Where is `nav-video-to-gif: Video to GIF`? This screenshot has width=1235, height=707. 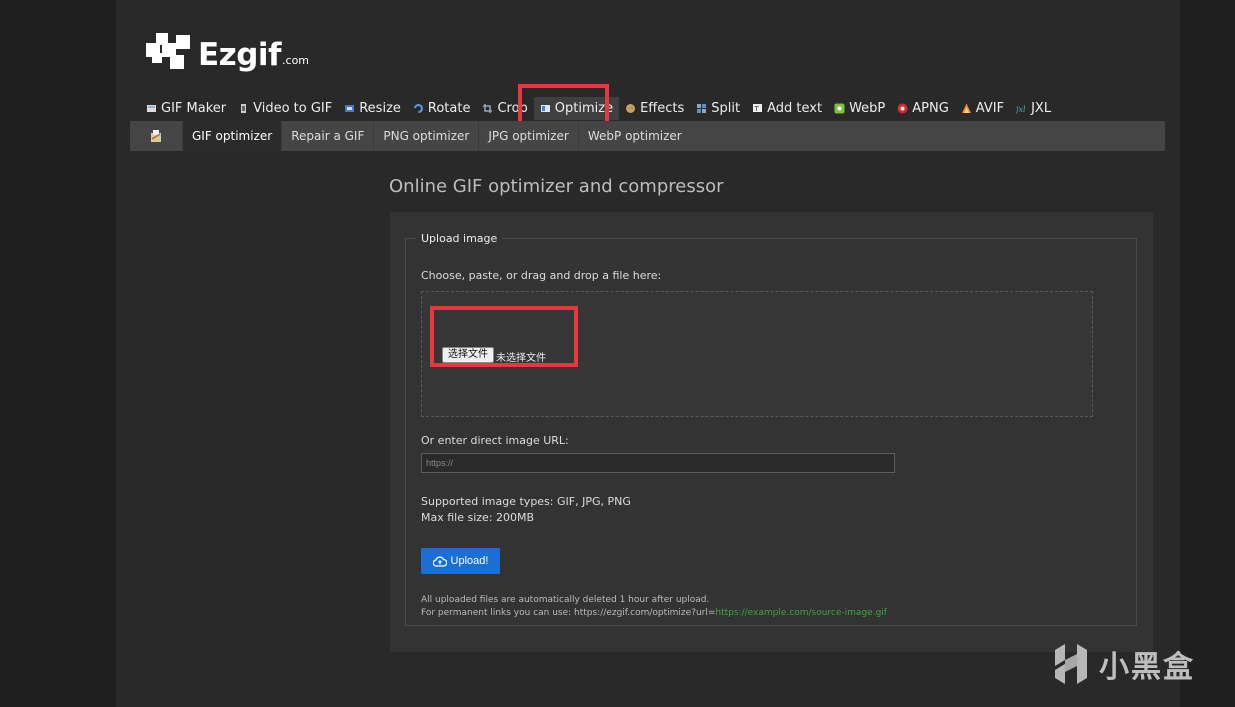 nav-video-to-gif: Video to GIF is located at coordinates (285, 108).